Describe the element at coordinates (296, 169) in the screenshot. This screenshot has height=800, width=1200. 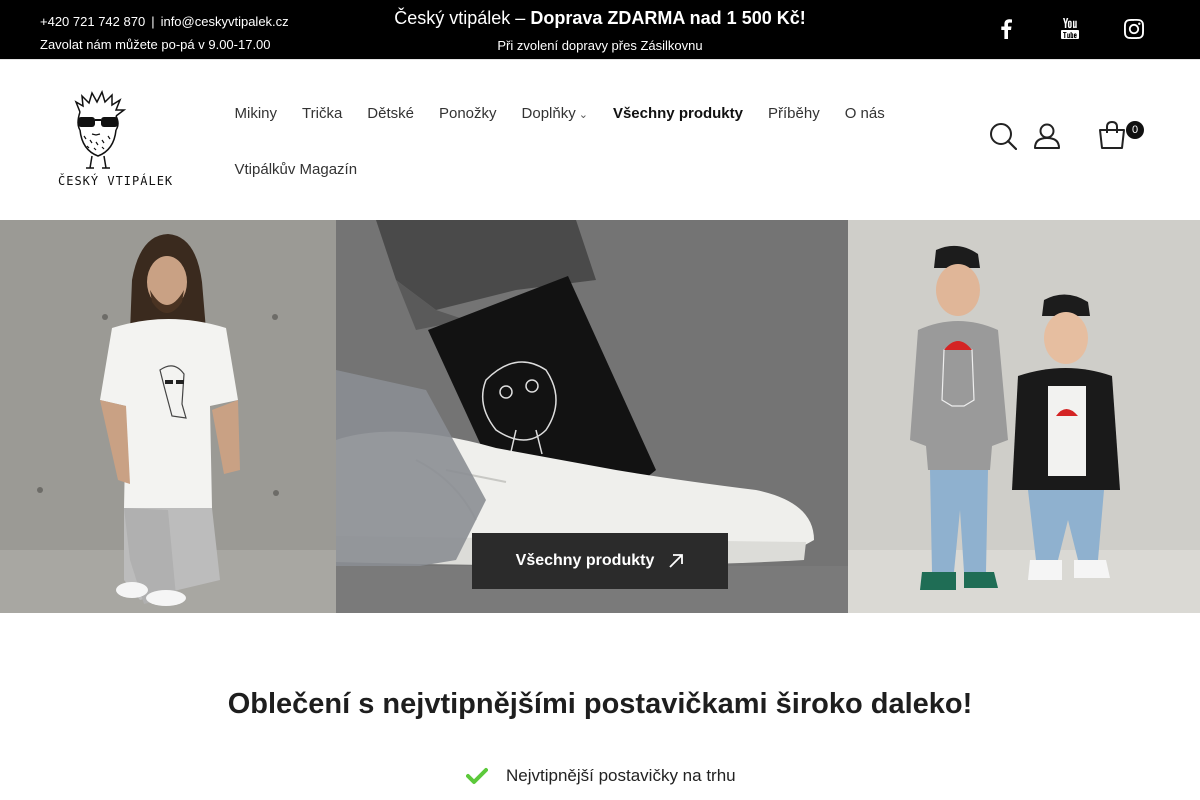
I see `nav-item-magazin: Vtipálkův Magazín` at that location.